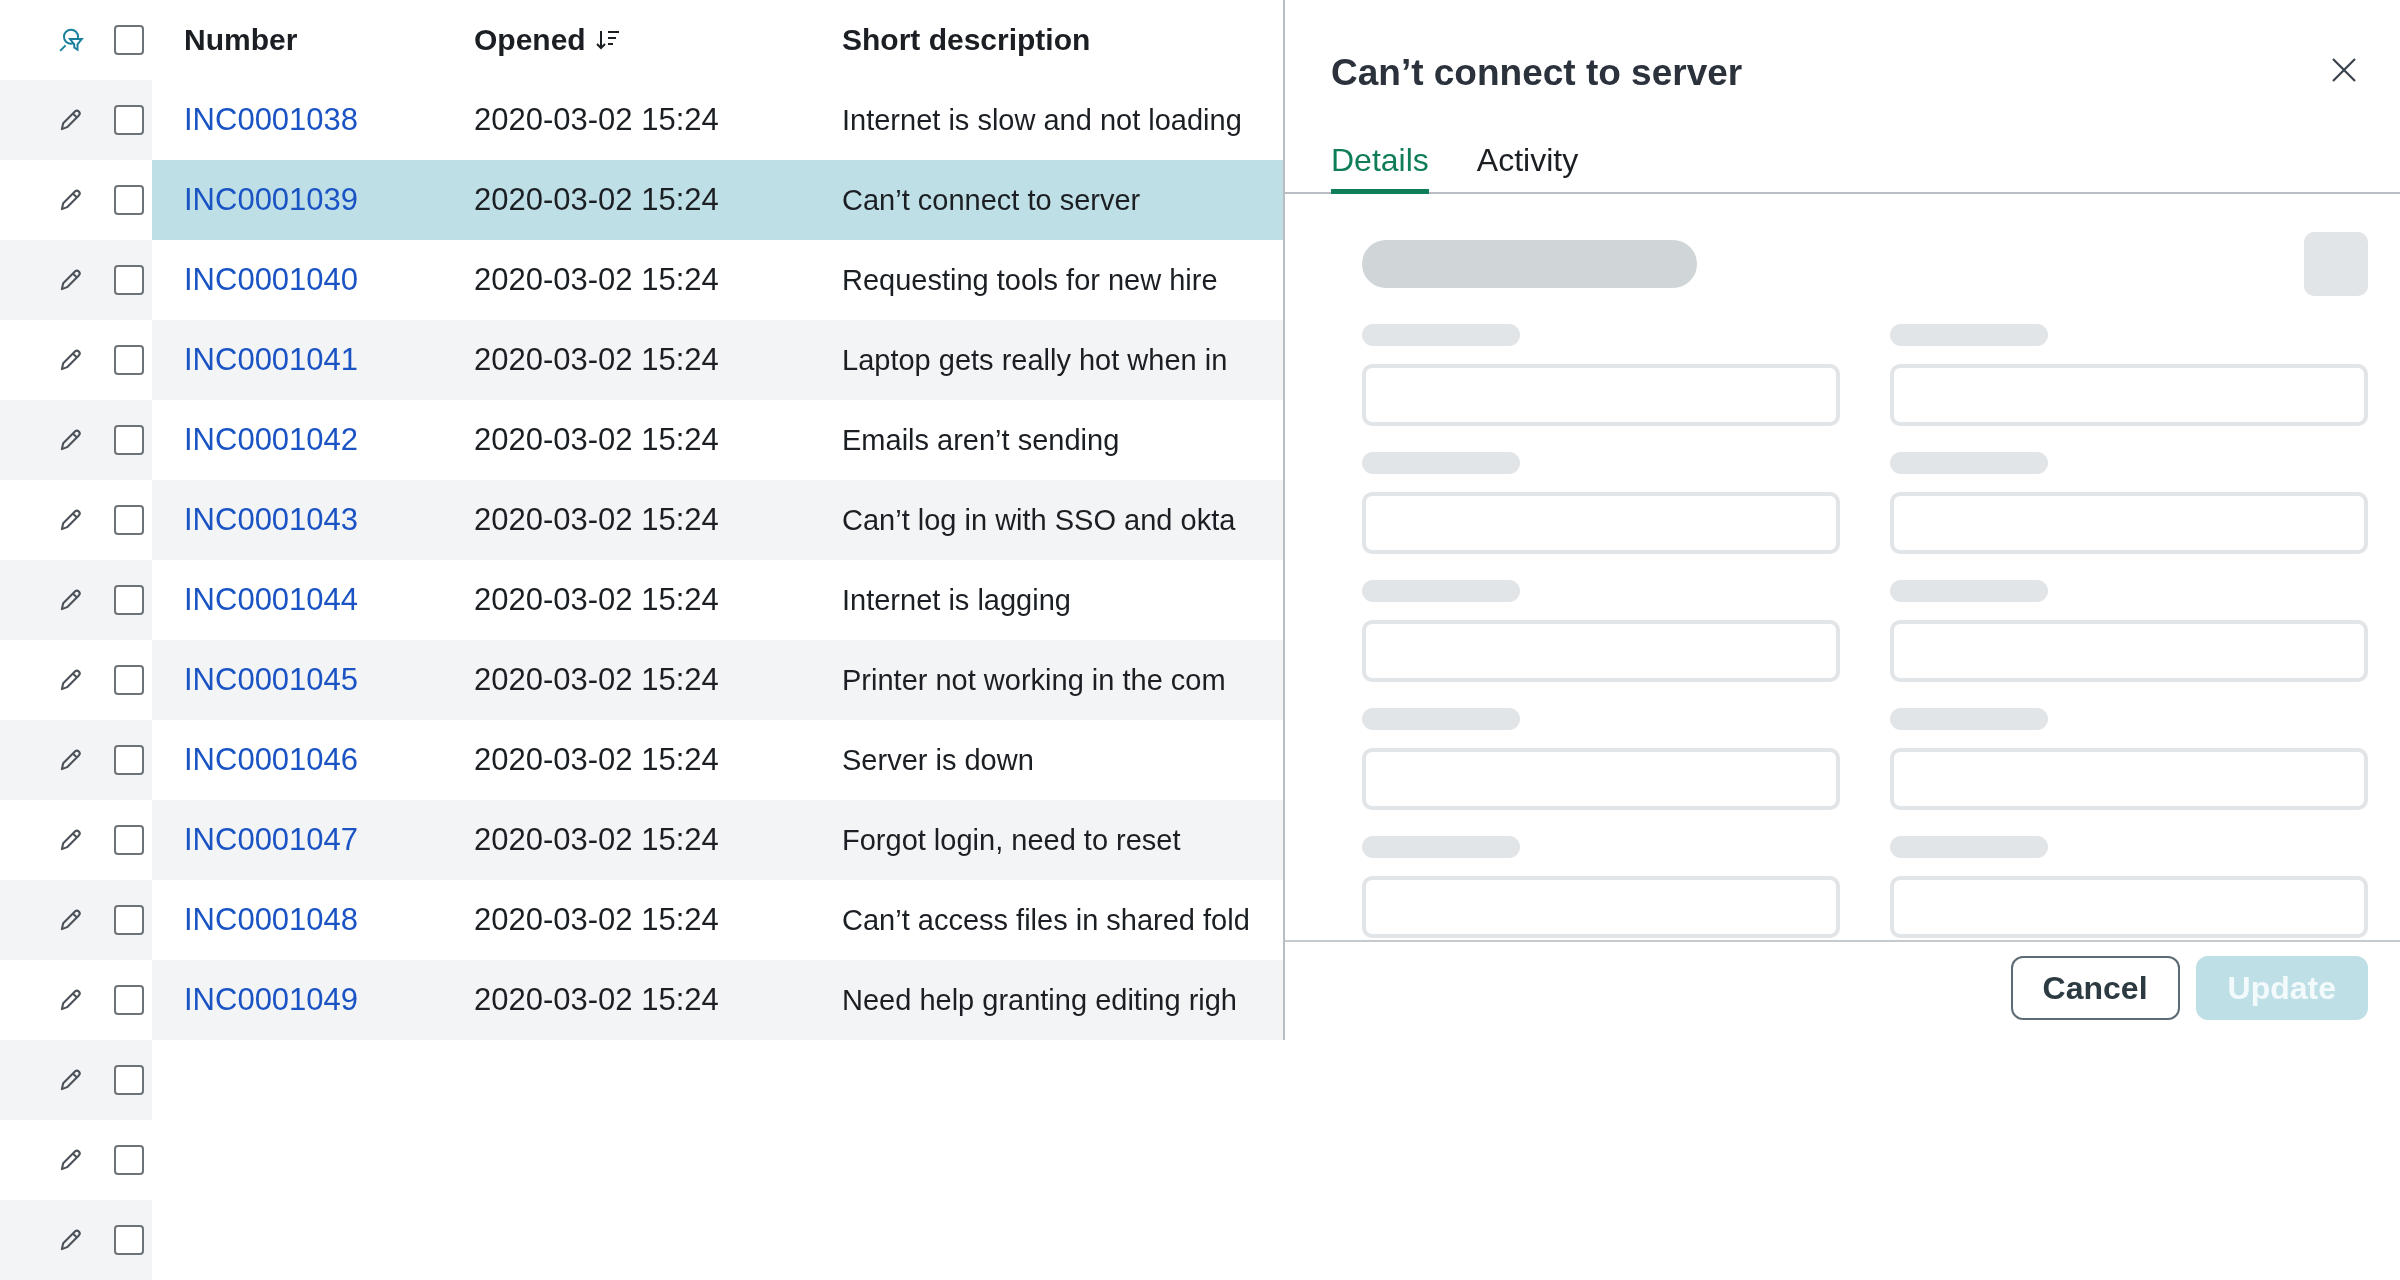  Describe the element at coordinates (271, 999) in the screenshot. I see `incident-link: INC0001049` at that location.